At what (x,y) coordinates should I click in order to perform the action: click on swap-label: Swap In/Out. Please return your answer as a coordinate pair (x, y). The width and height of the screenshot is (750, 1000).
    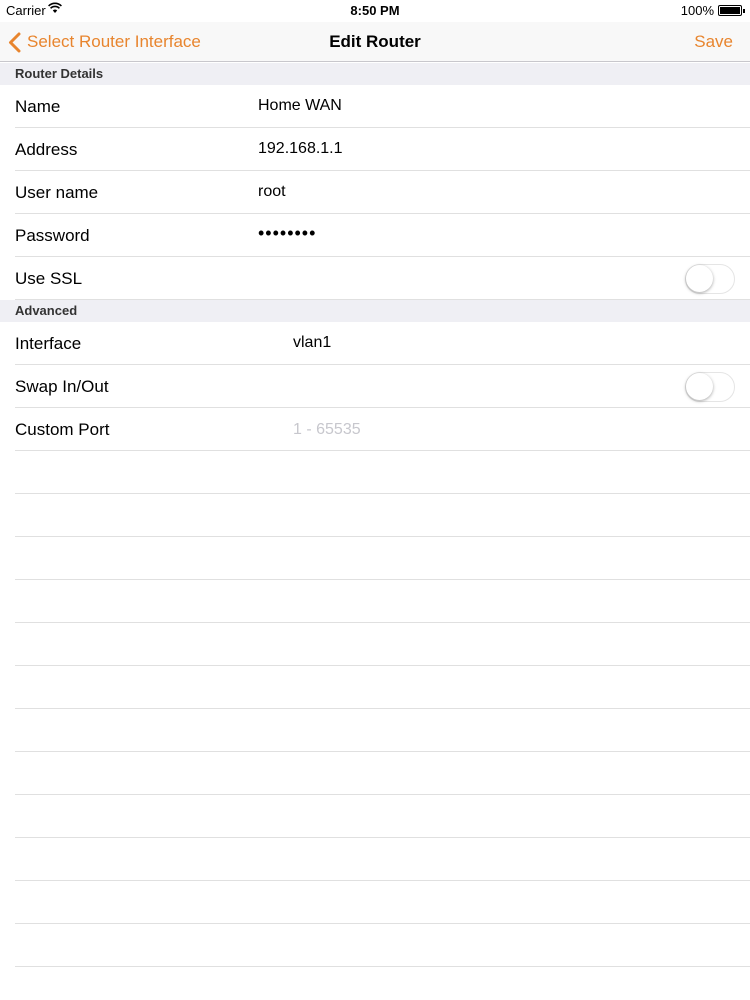
    Looking at the image, I should click on (62, 386).